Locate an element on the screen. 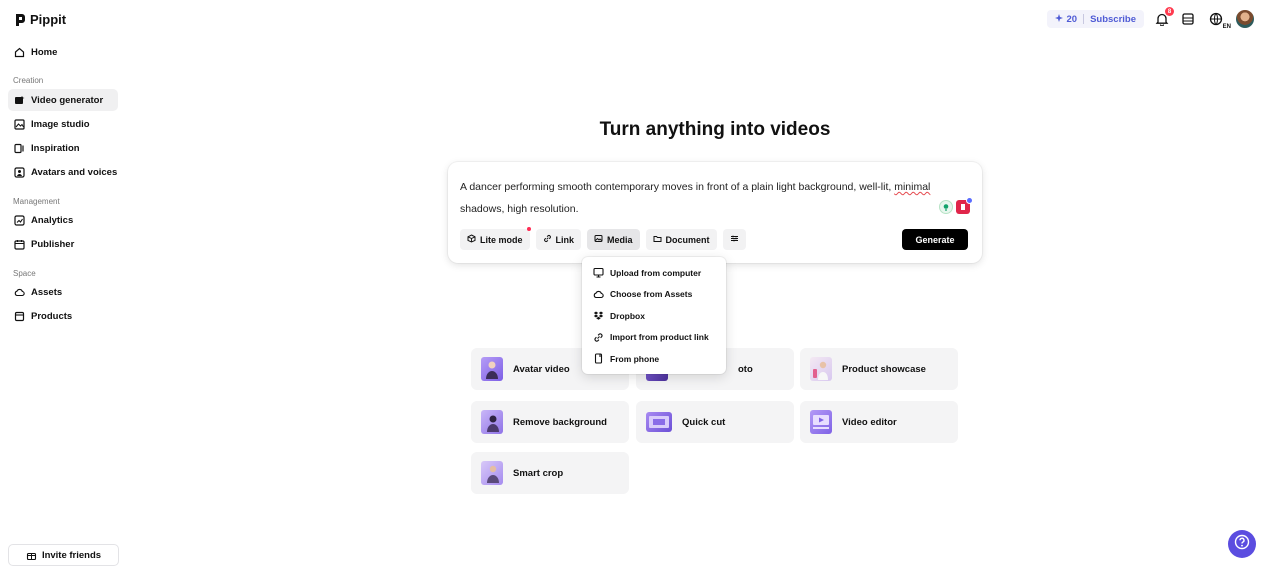 The image size is (1280, 580). menu-item-choose-from-assets: Choose from Assets is located at coordinates (654, 295).